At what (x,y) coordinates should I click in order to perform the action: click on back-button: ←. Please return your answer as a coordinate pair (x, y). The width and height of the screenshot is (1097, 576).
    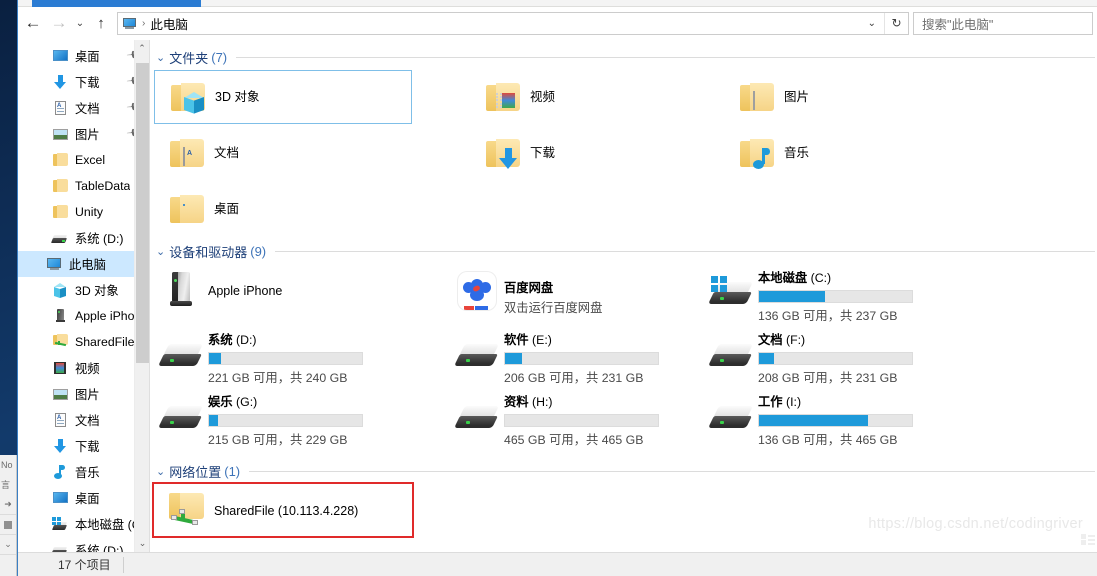
    Looking at the image, I should click on (33, 23).